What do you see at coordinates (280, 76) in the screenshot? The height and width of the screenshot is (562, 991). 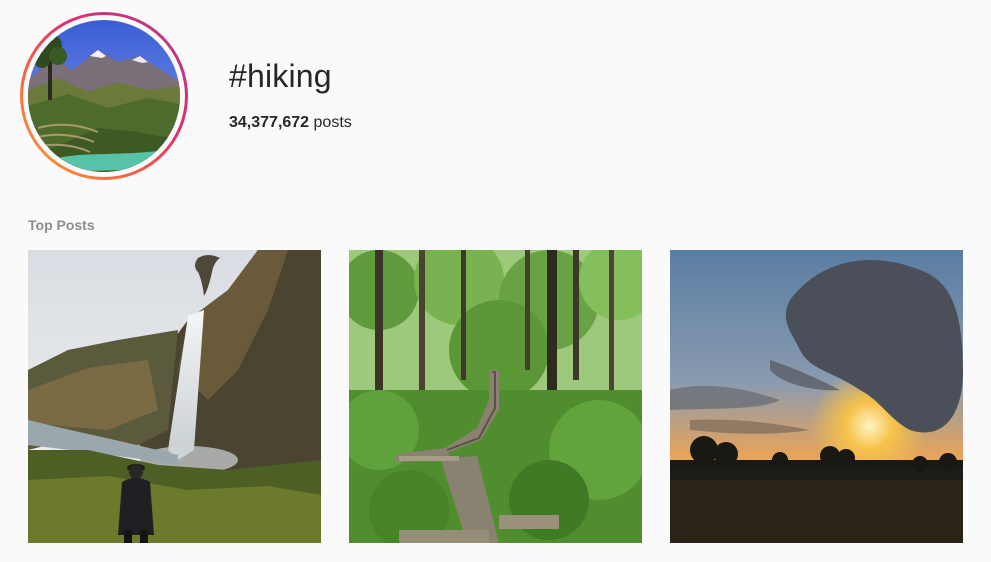 I see `hashtag-title: #hiking` at bounding box center [280, 76].